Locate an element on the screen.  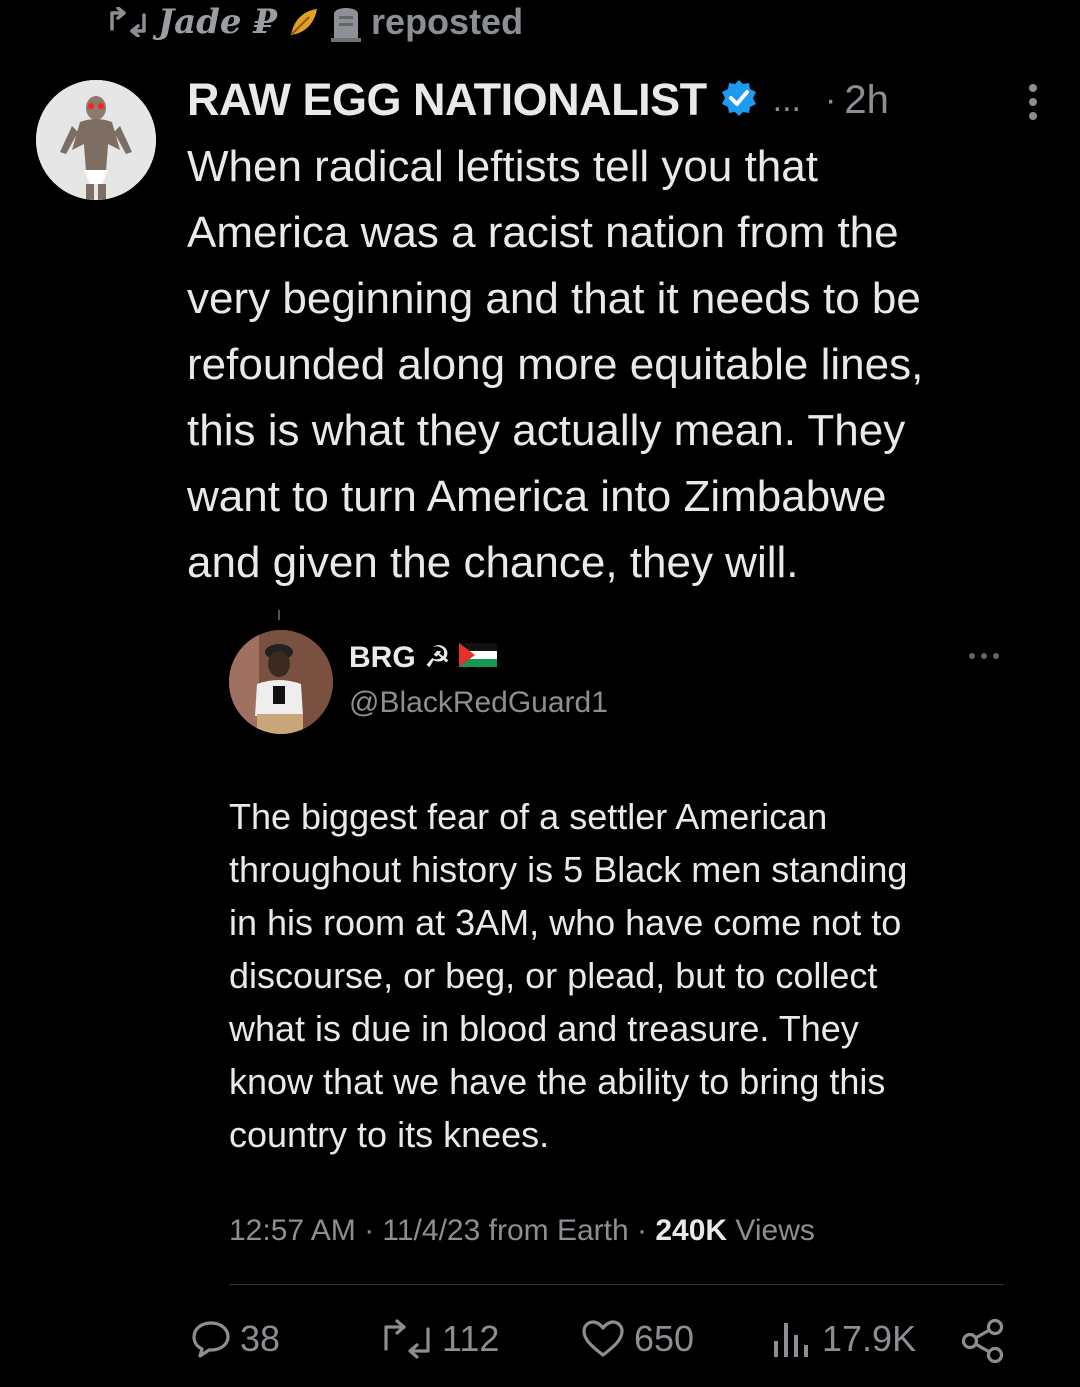
like-count: 650 is located at coordinates (664, 1338).